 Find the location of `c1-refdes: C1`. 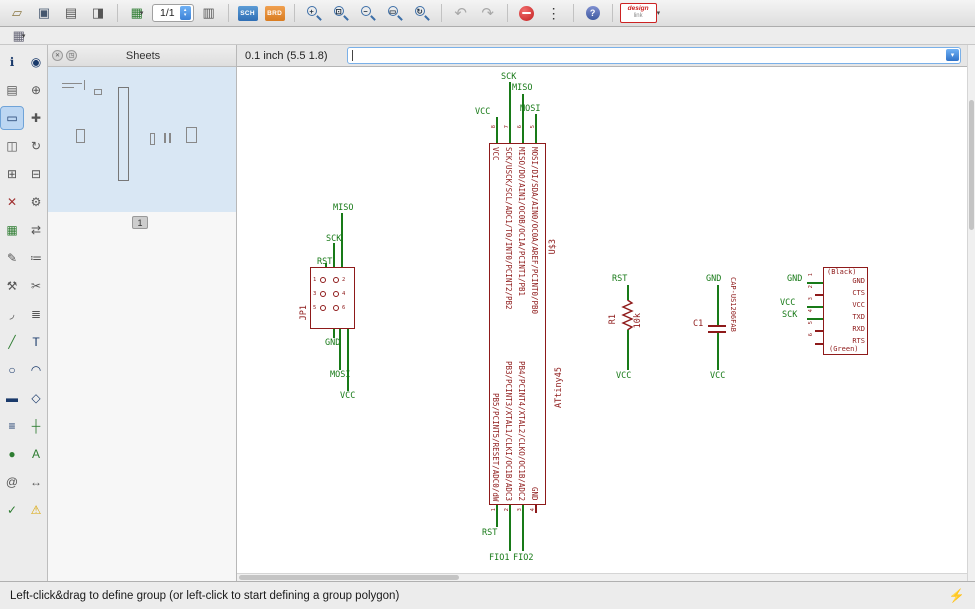

c1-refdes: C1 is located at coordinates (698, 324).